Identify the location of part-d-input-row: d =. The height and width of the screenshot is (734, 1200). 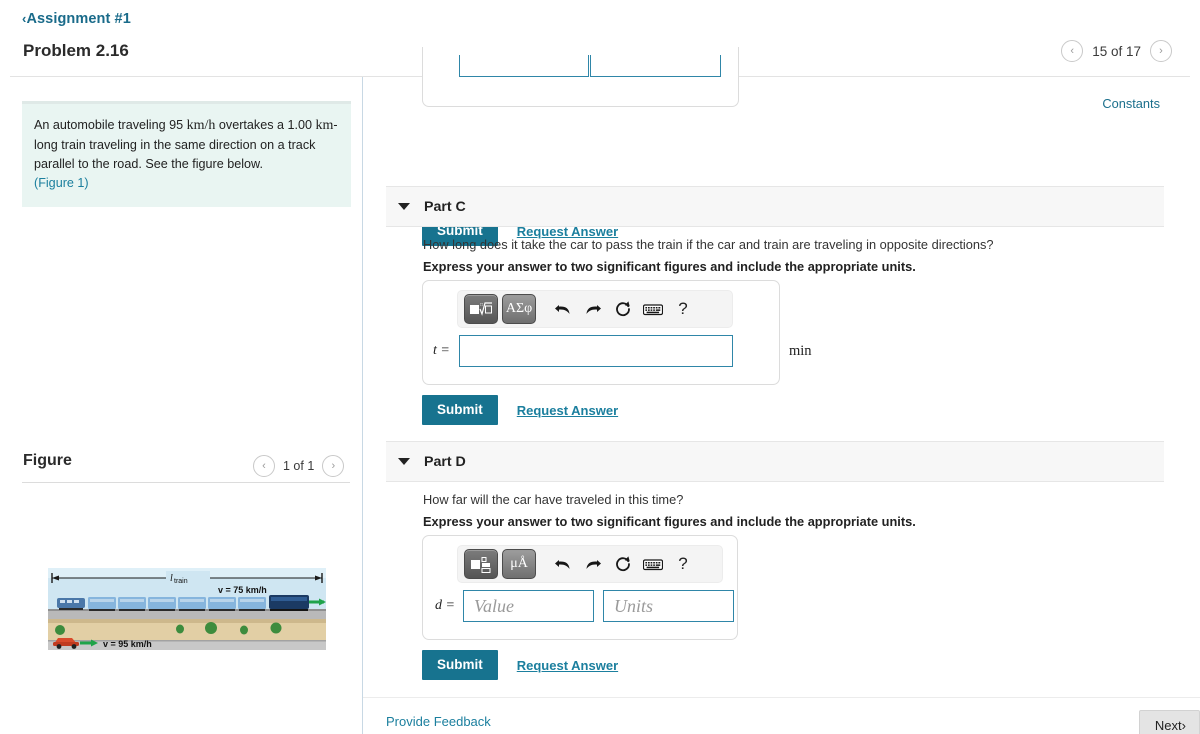
(584, 606).